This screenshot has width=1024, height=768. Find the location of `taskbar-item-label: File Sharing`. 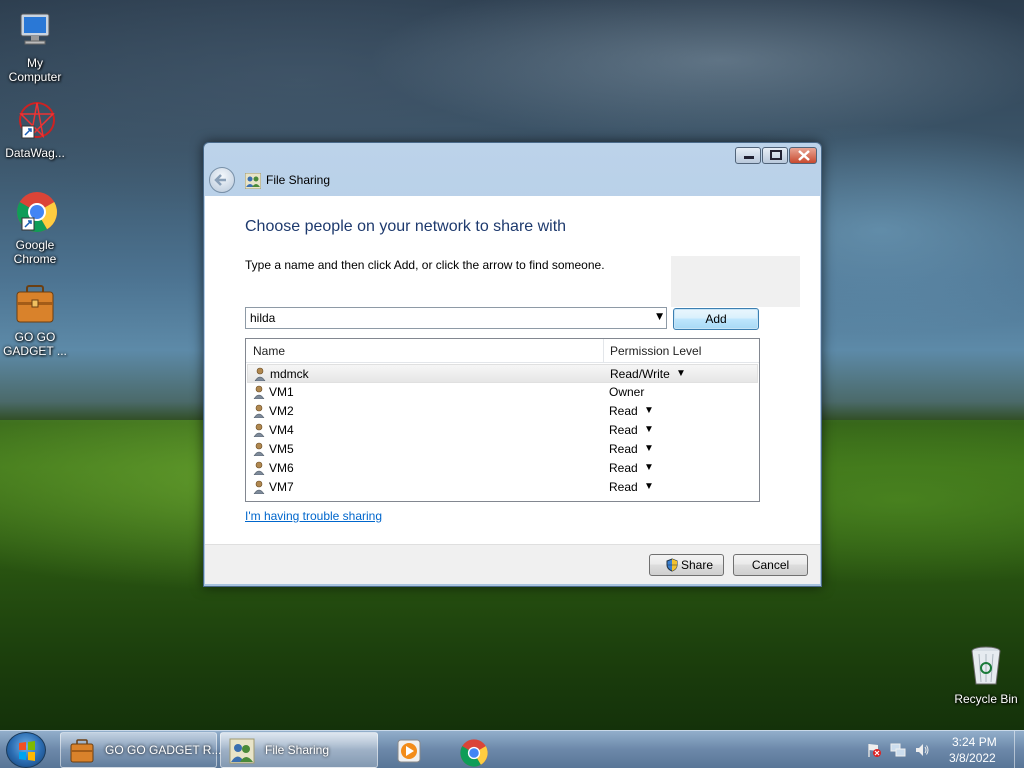

taskbar-item-label: File Sharing is located at coordinates (297, 750).